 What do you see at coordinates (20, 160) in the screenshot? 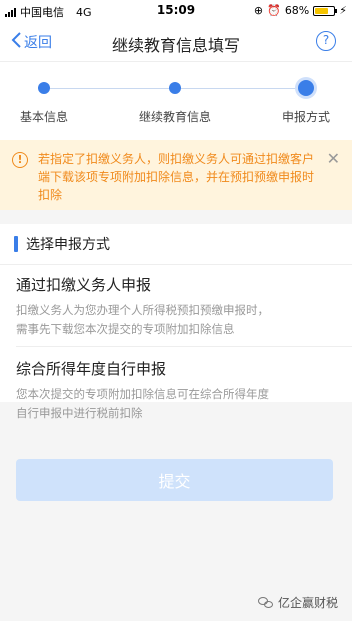
I see `warning-icon: !` at bounding box center [20, 160].